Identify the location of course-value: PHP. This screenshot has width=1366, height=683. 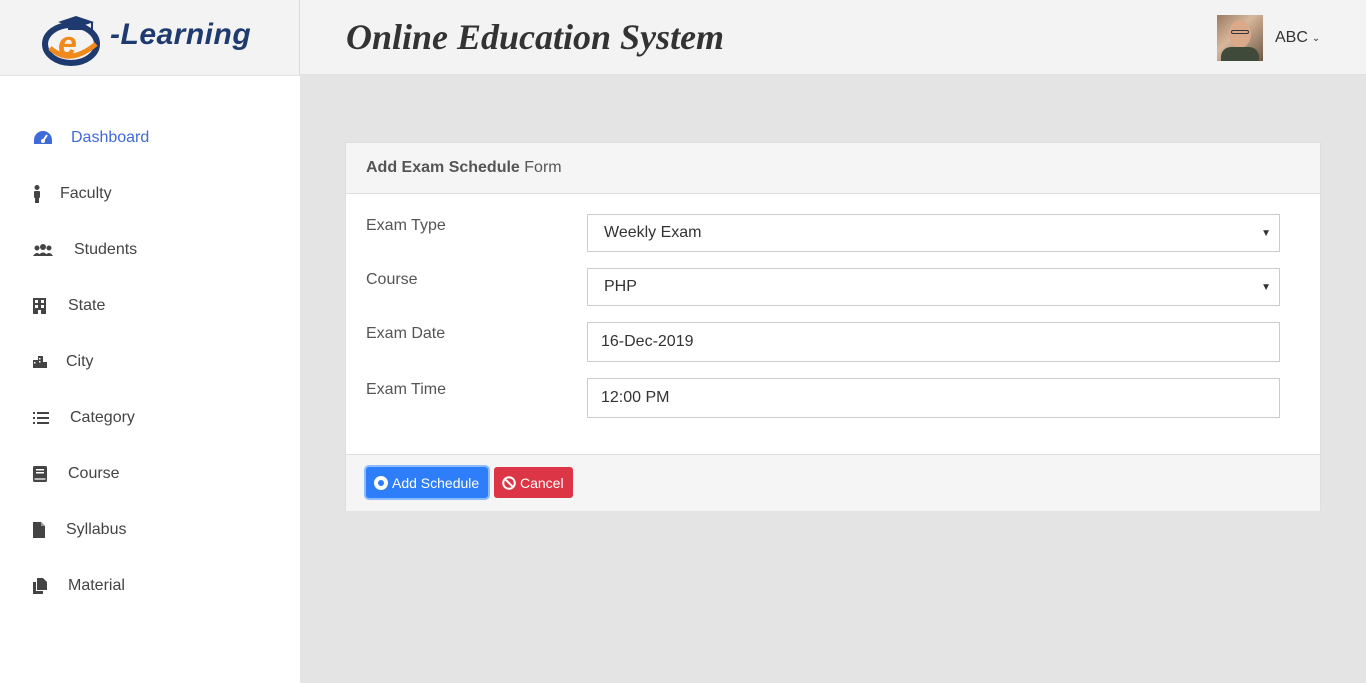
(620, 286).